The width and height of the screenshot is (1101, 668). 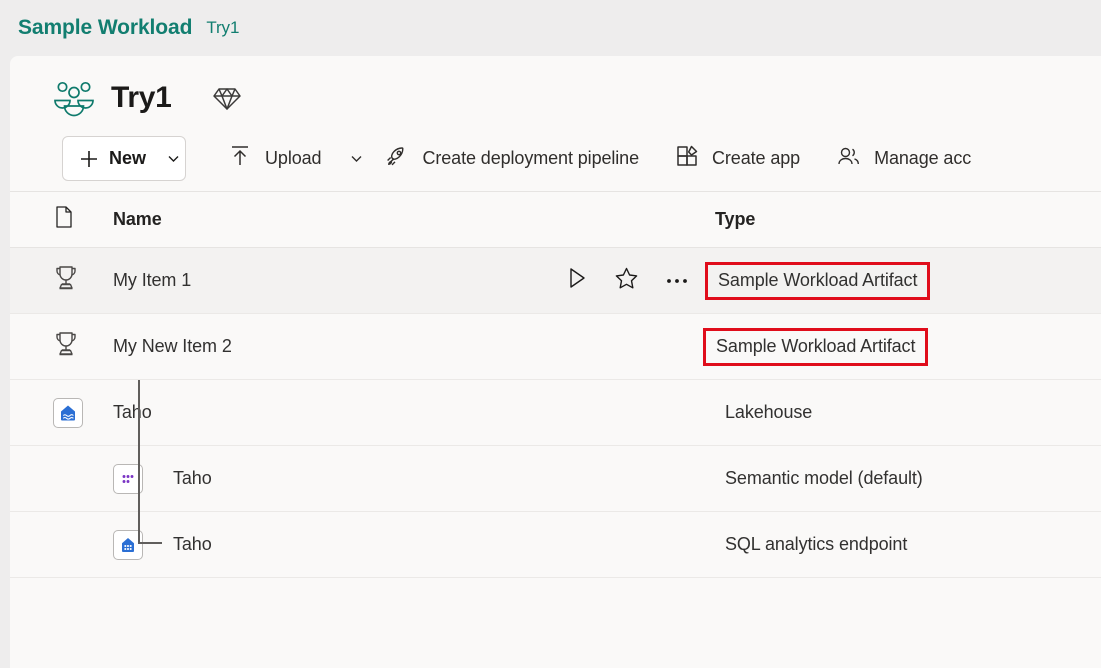 I want to click on table-row: Taho Lakehouse, so click(x=555, y=413).